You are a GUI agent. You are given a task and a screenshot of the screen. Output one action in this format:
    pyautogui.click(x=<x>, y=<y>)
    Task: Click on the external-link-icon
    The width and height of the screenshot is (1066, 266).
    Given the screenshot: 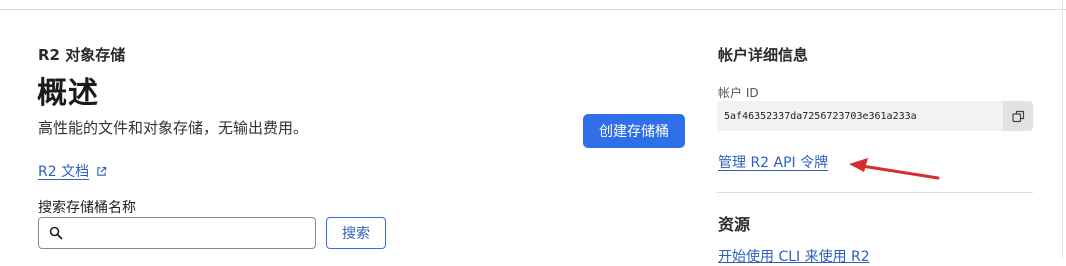 What is the action you would take?
    pyautogui.click(x=102, y=171)
    